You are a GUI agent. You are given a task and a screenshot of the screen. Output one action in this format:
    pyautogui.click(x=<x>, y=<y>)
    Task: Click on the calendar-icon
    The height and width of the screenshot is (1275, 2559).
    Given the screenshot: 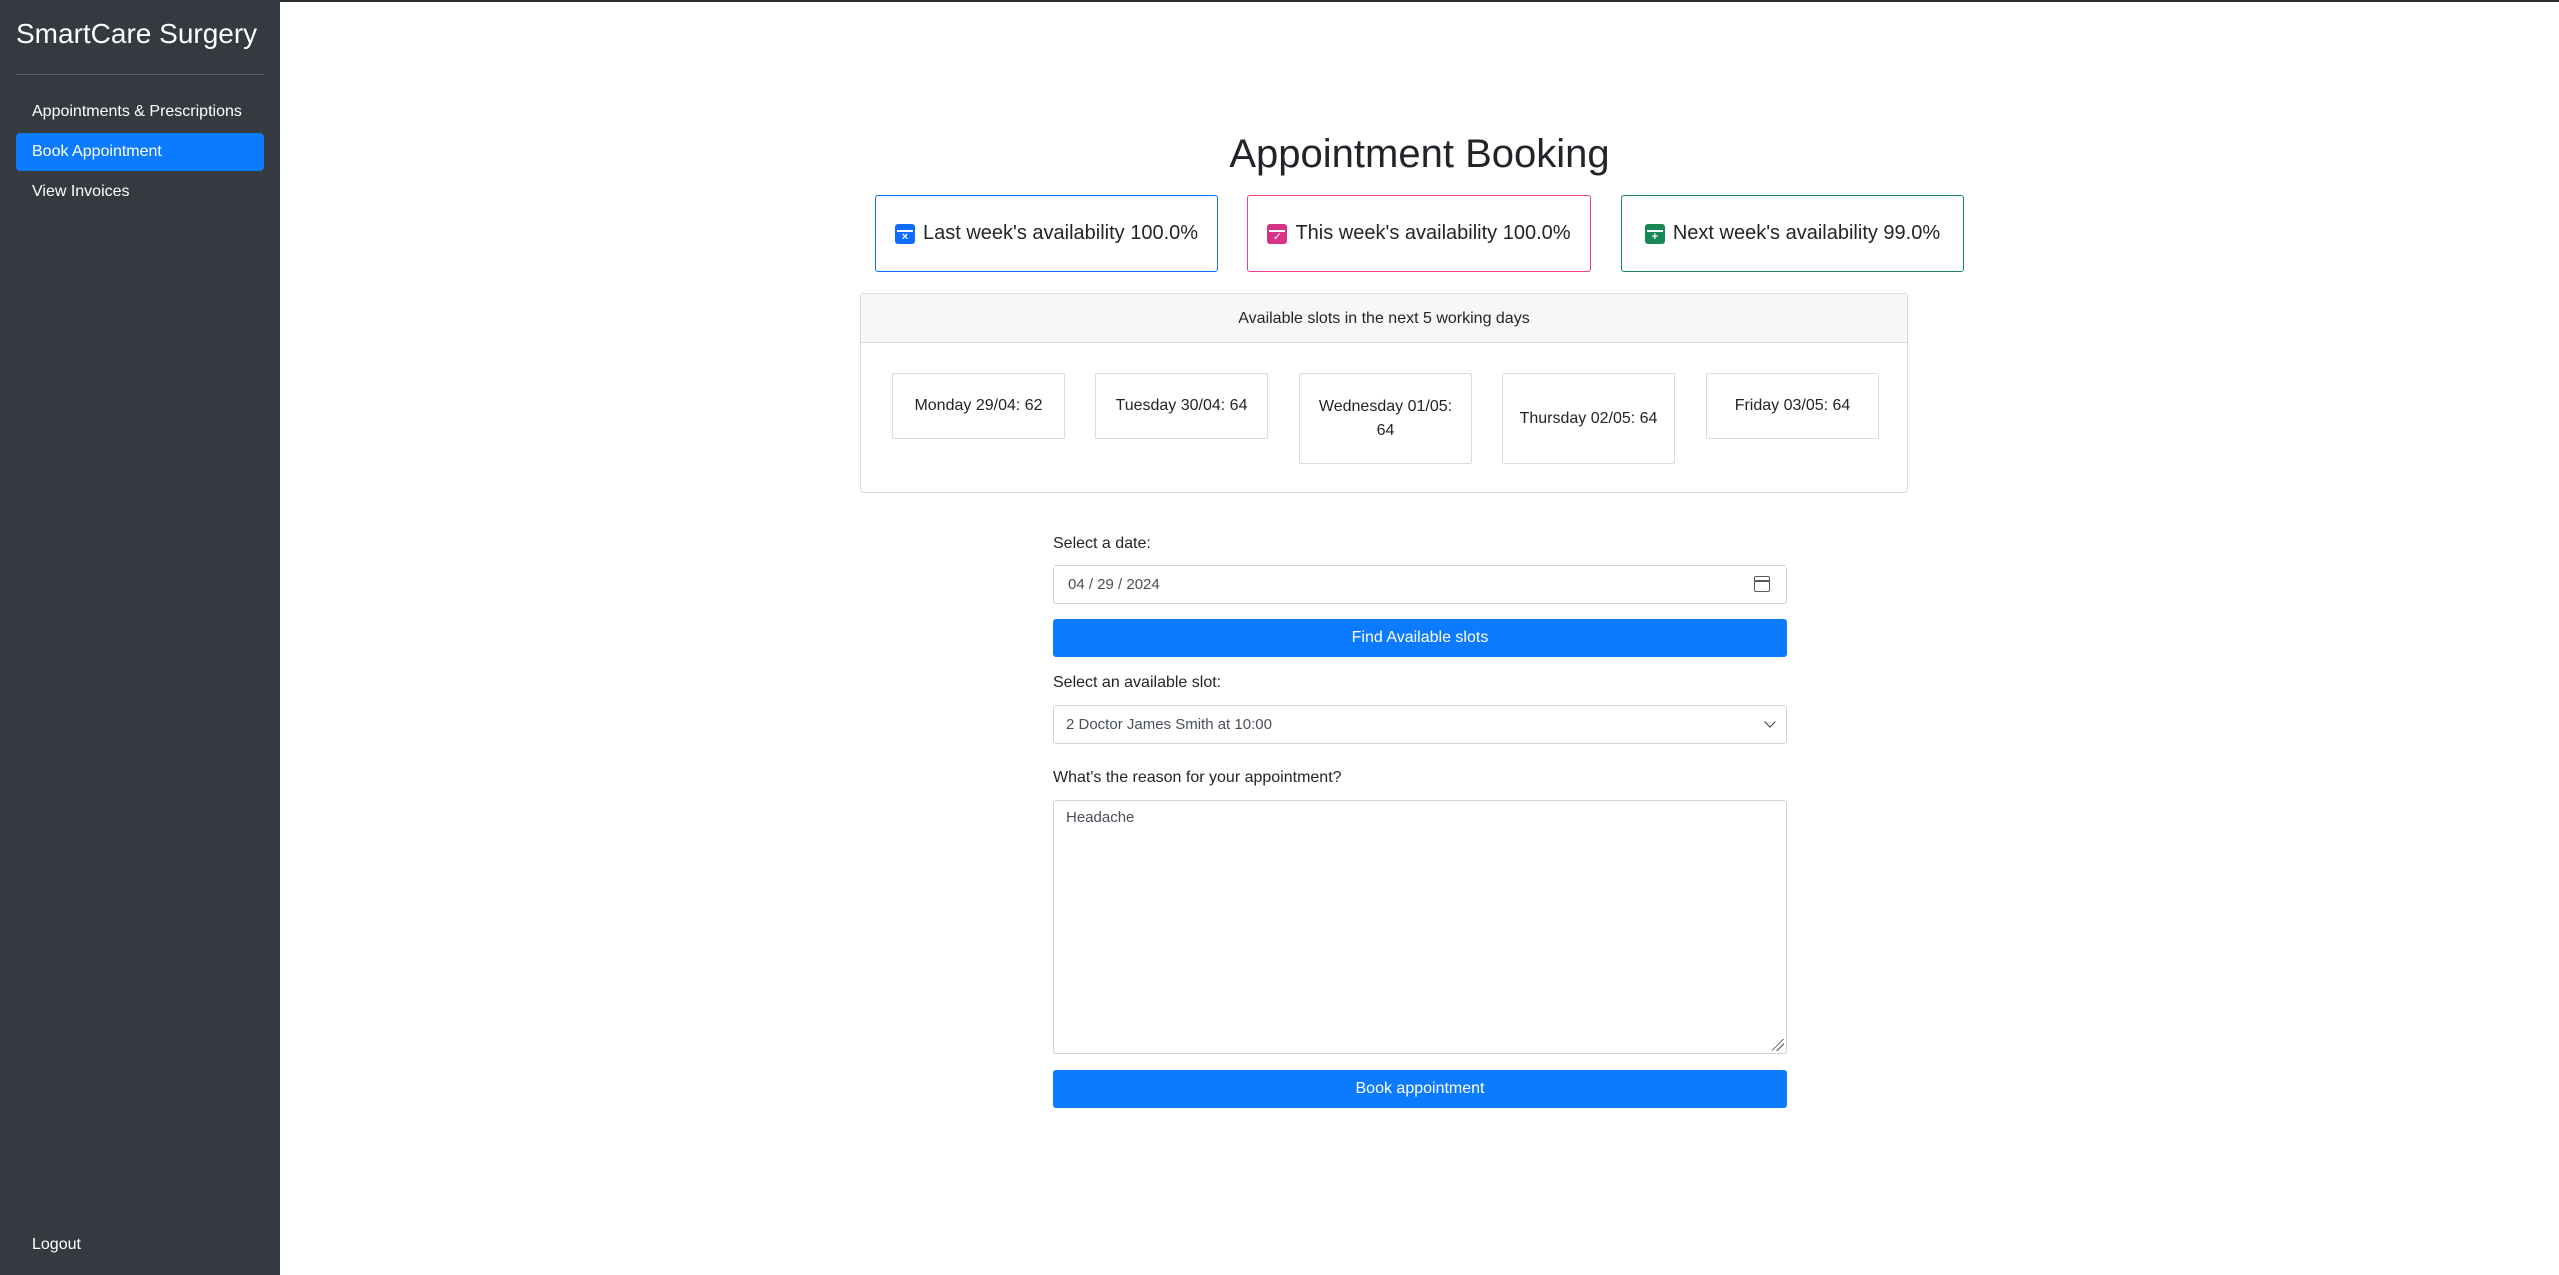 What is the action you would take?
    pyautogui.click(x=1762, y=584)
    